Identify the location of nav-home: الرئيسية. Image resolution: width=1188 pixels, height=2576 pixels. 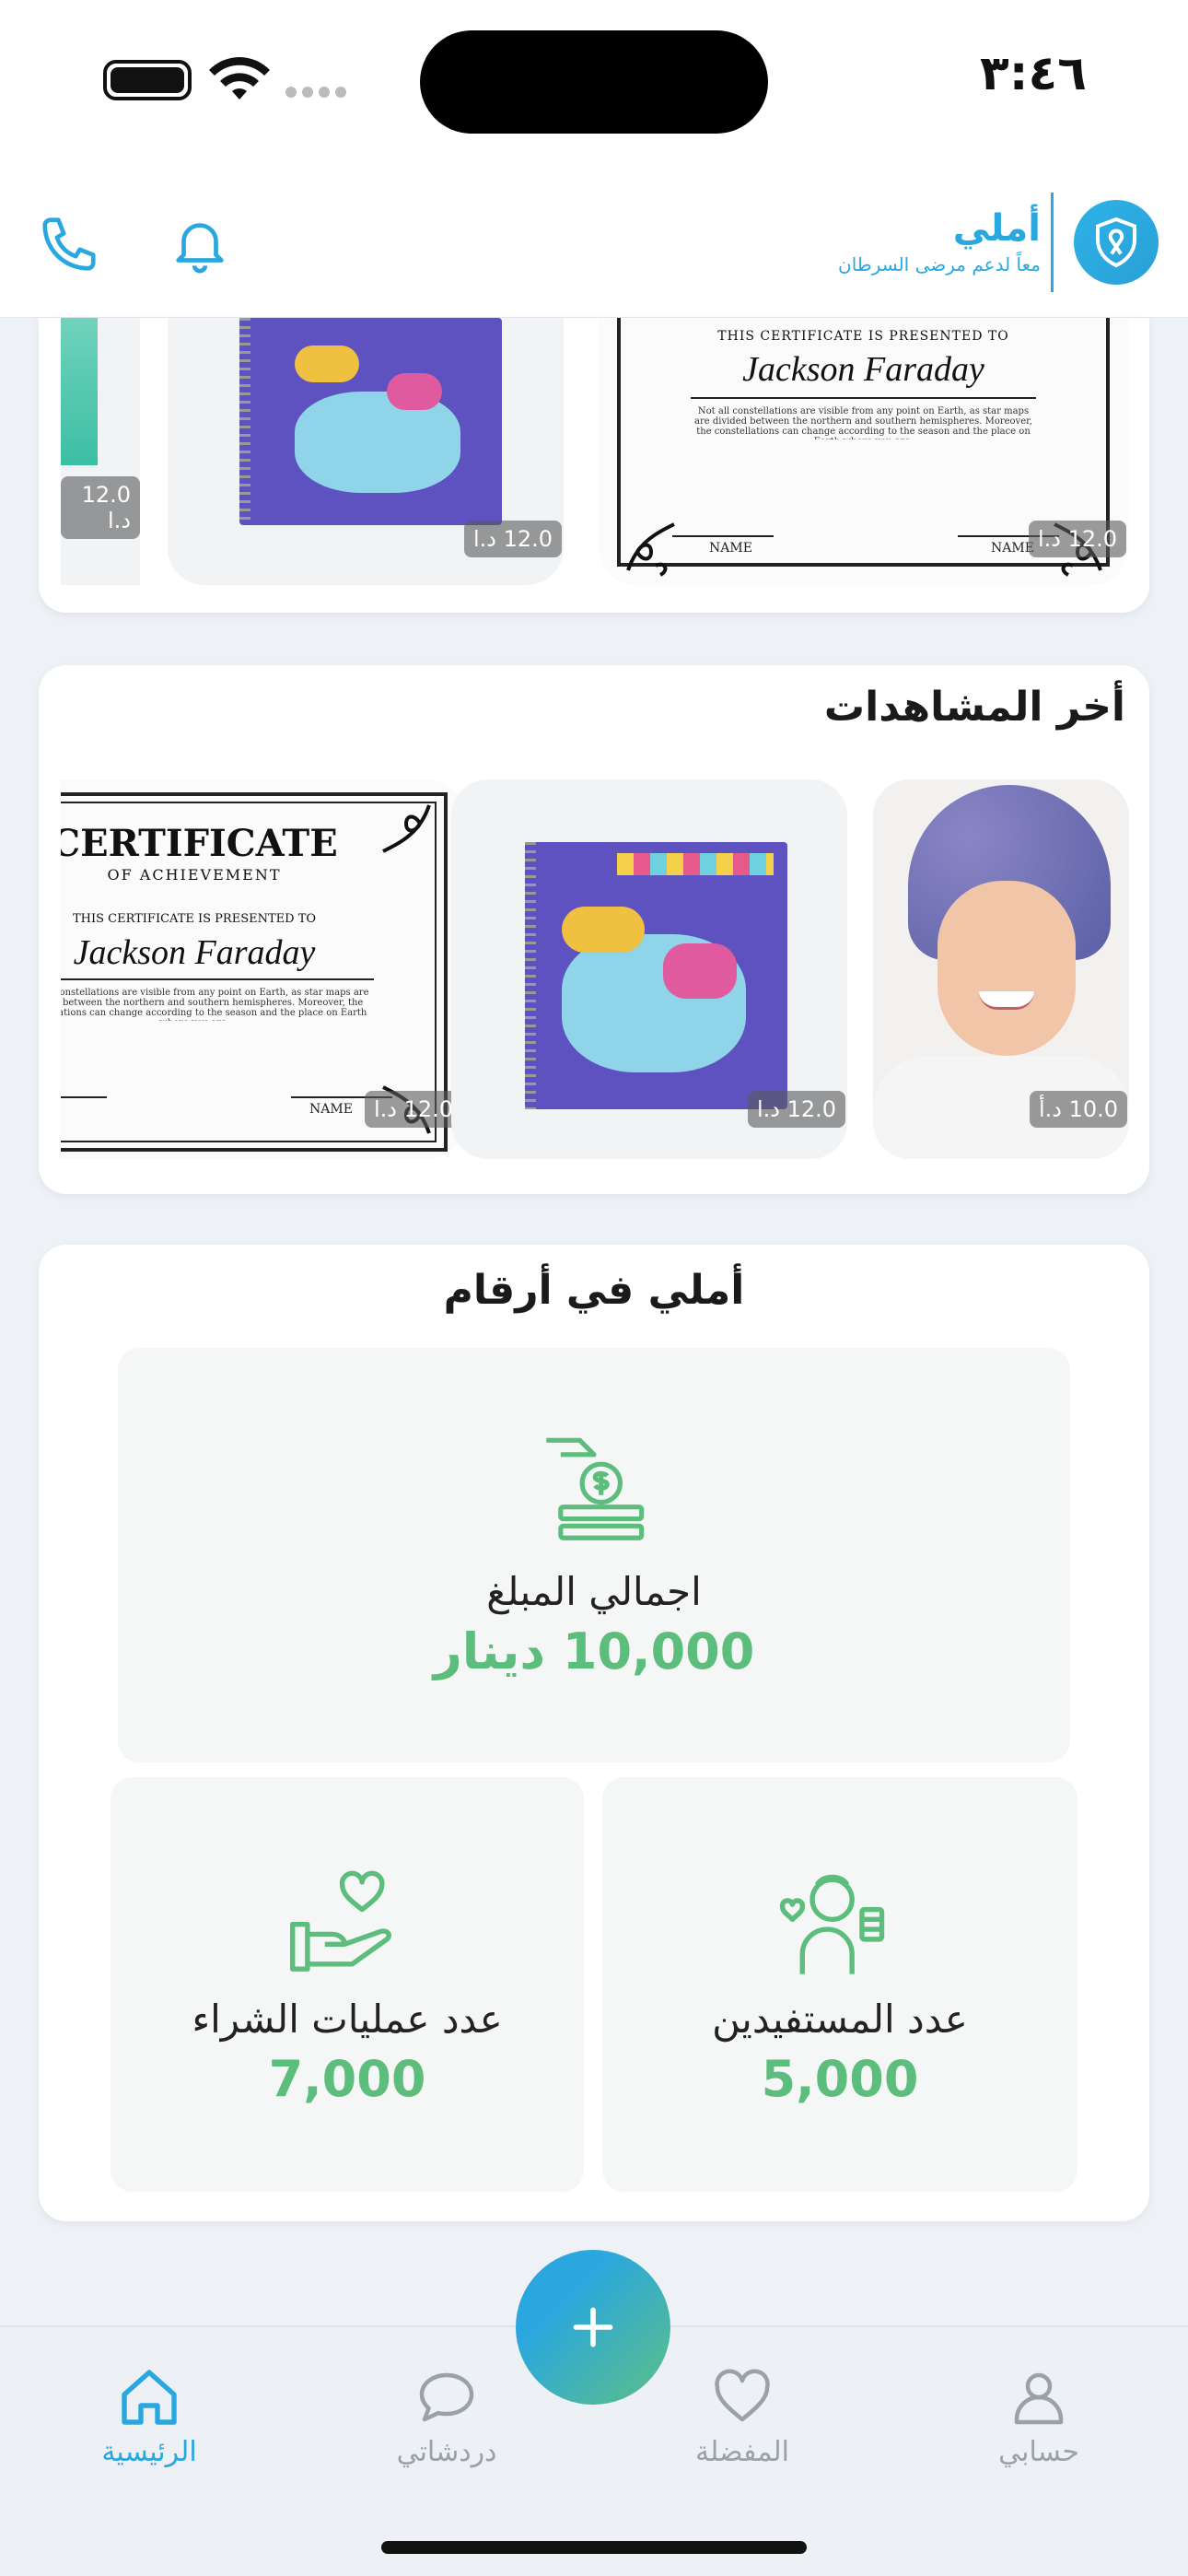
(149, 2416).